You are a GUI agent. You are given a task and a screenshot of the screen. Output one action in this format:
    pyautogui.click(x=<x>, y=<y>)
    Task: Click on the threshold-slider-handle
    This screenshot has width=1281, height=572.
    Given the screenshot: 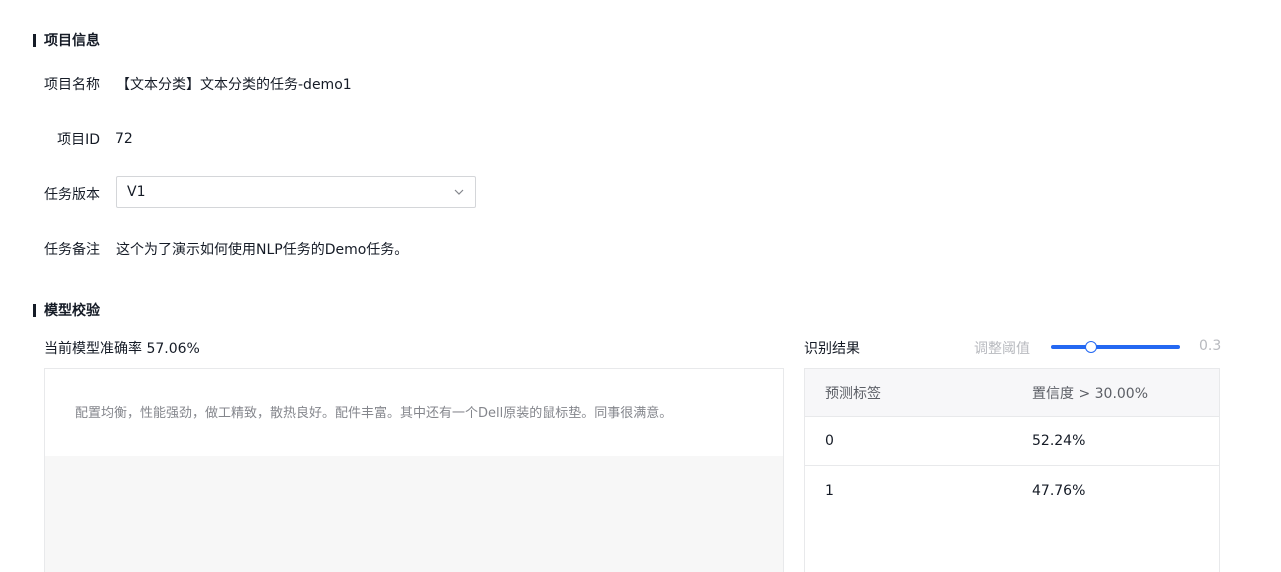 What is the action you would take?
    pyautogui.click(x=1091, y=347)
    